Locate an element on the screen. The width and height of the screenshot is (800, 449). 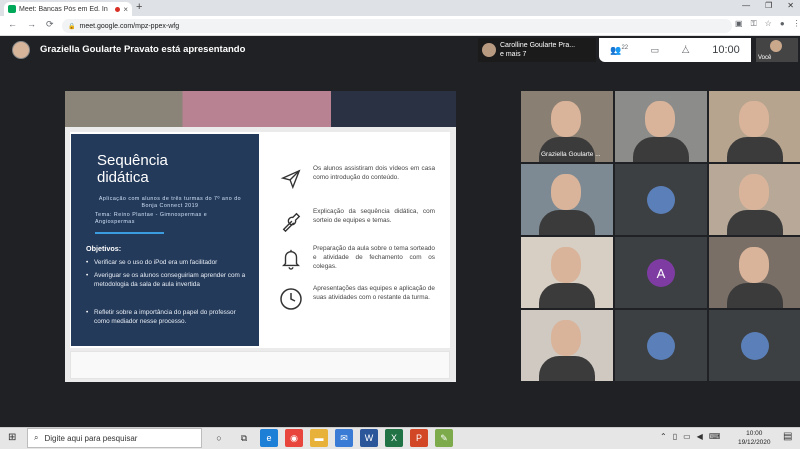
browser-tab: Meet: Bancas Pós em Ed. In × is located at coordinates (68, 9).